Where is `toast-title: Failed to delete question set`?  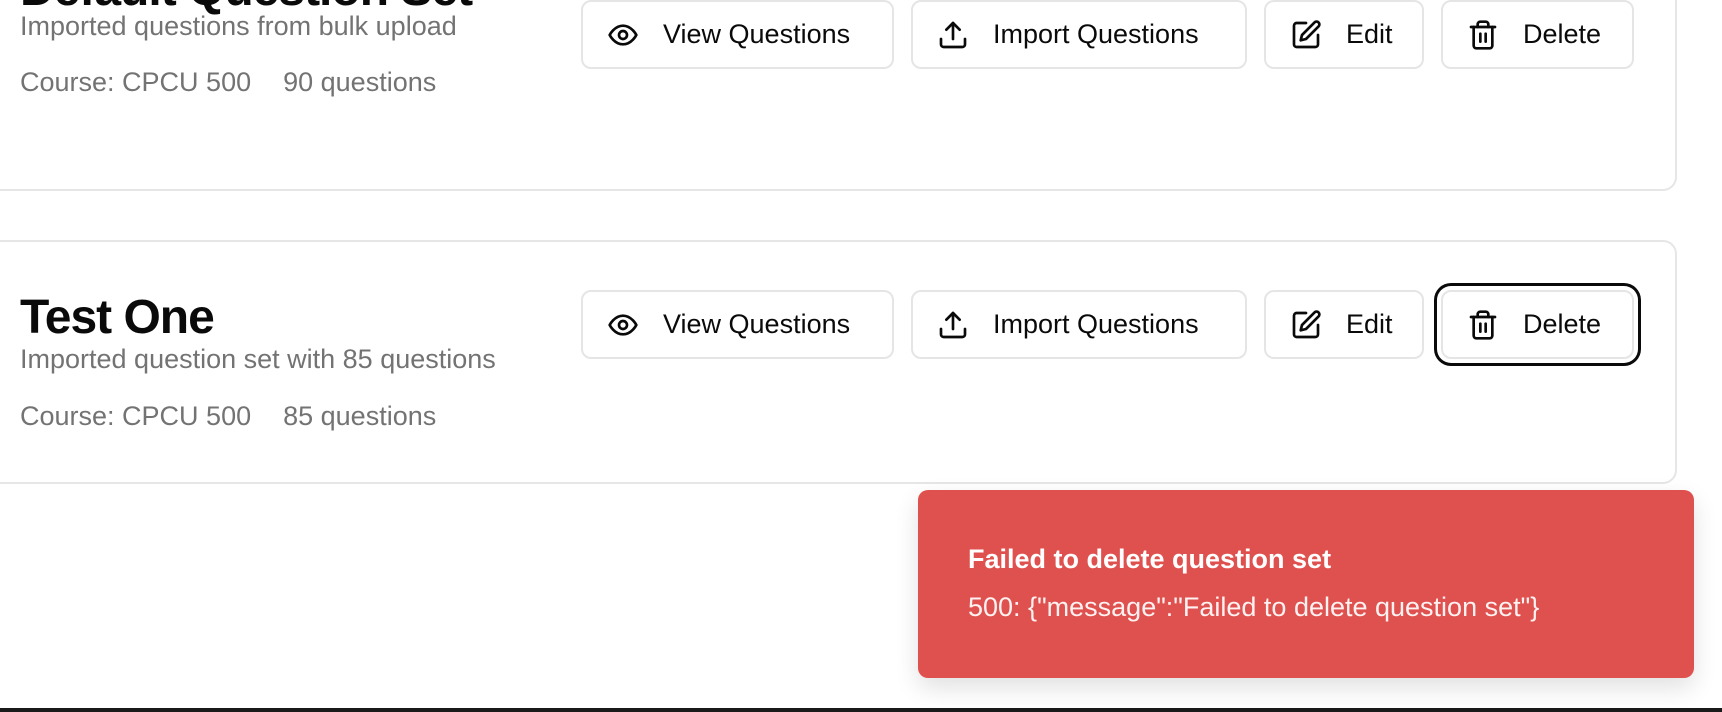
toast-title: Failed to delete question set is located at coordinates (1150, 559).